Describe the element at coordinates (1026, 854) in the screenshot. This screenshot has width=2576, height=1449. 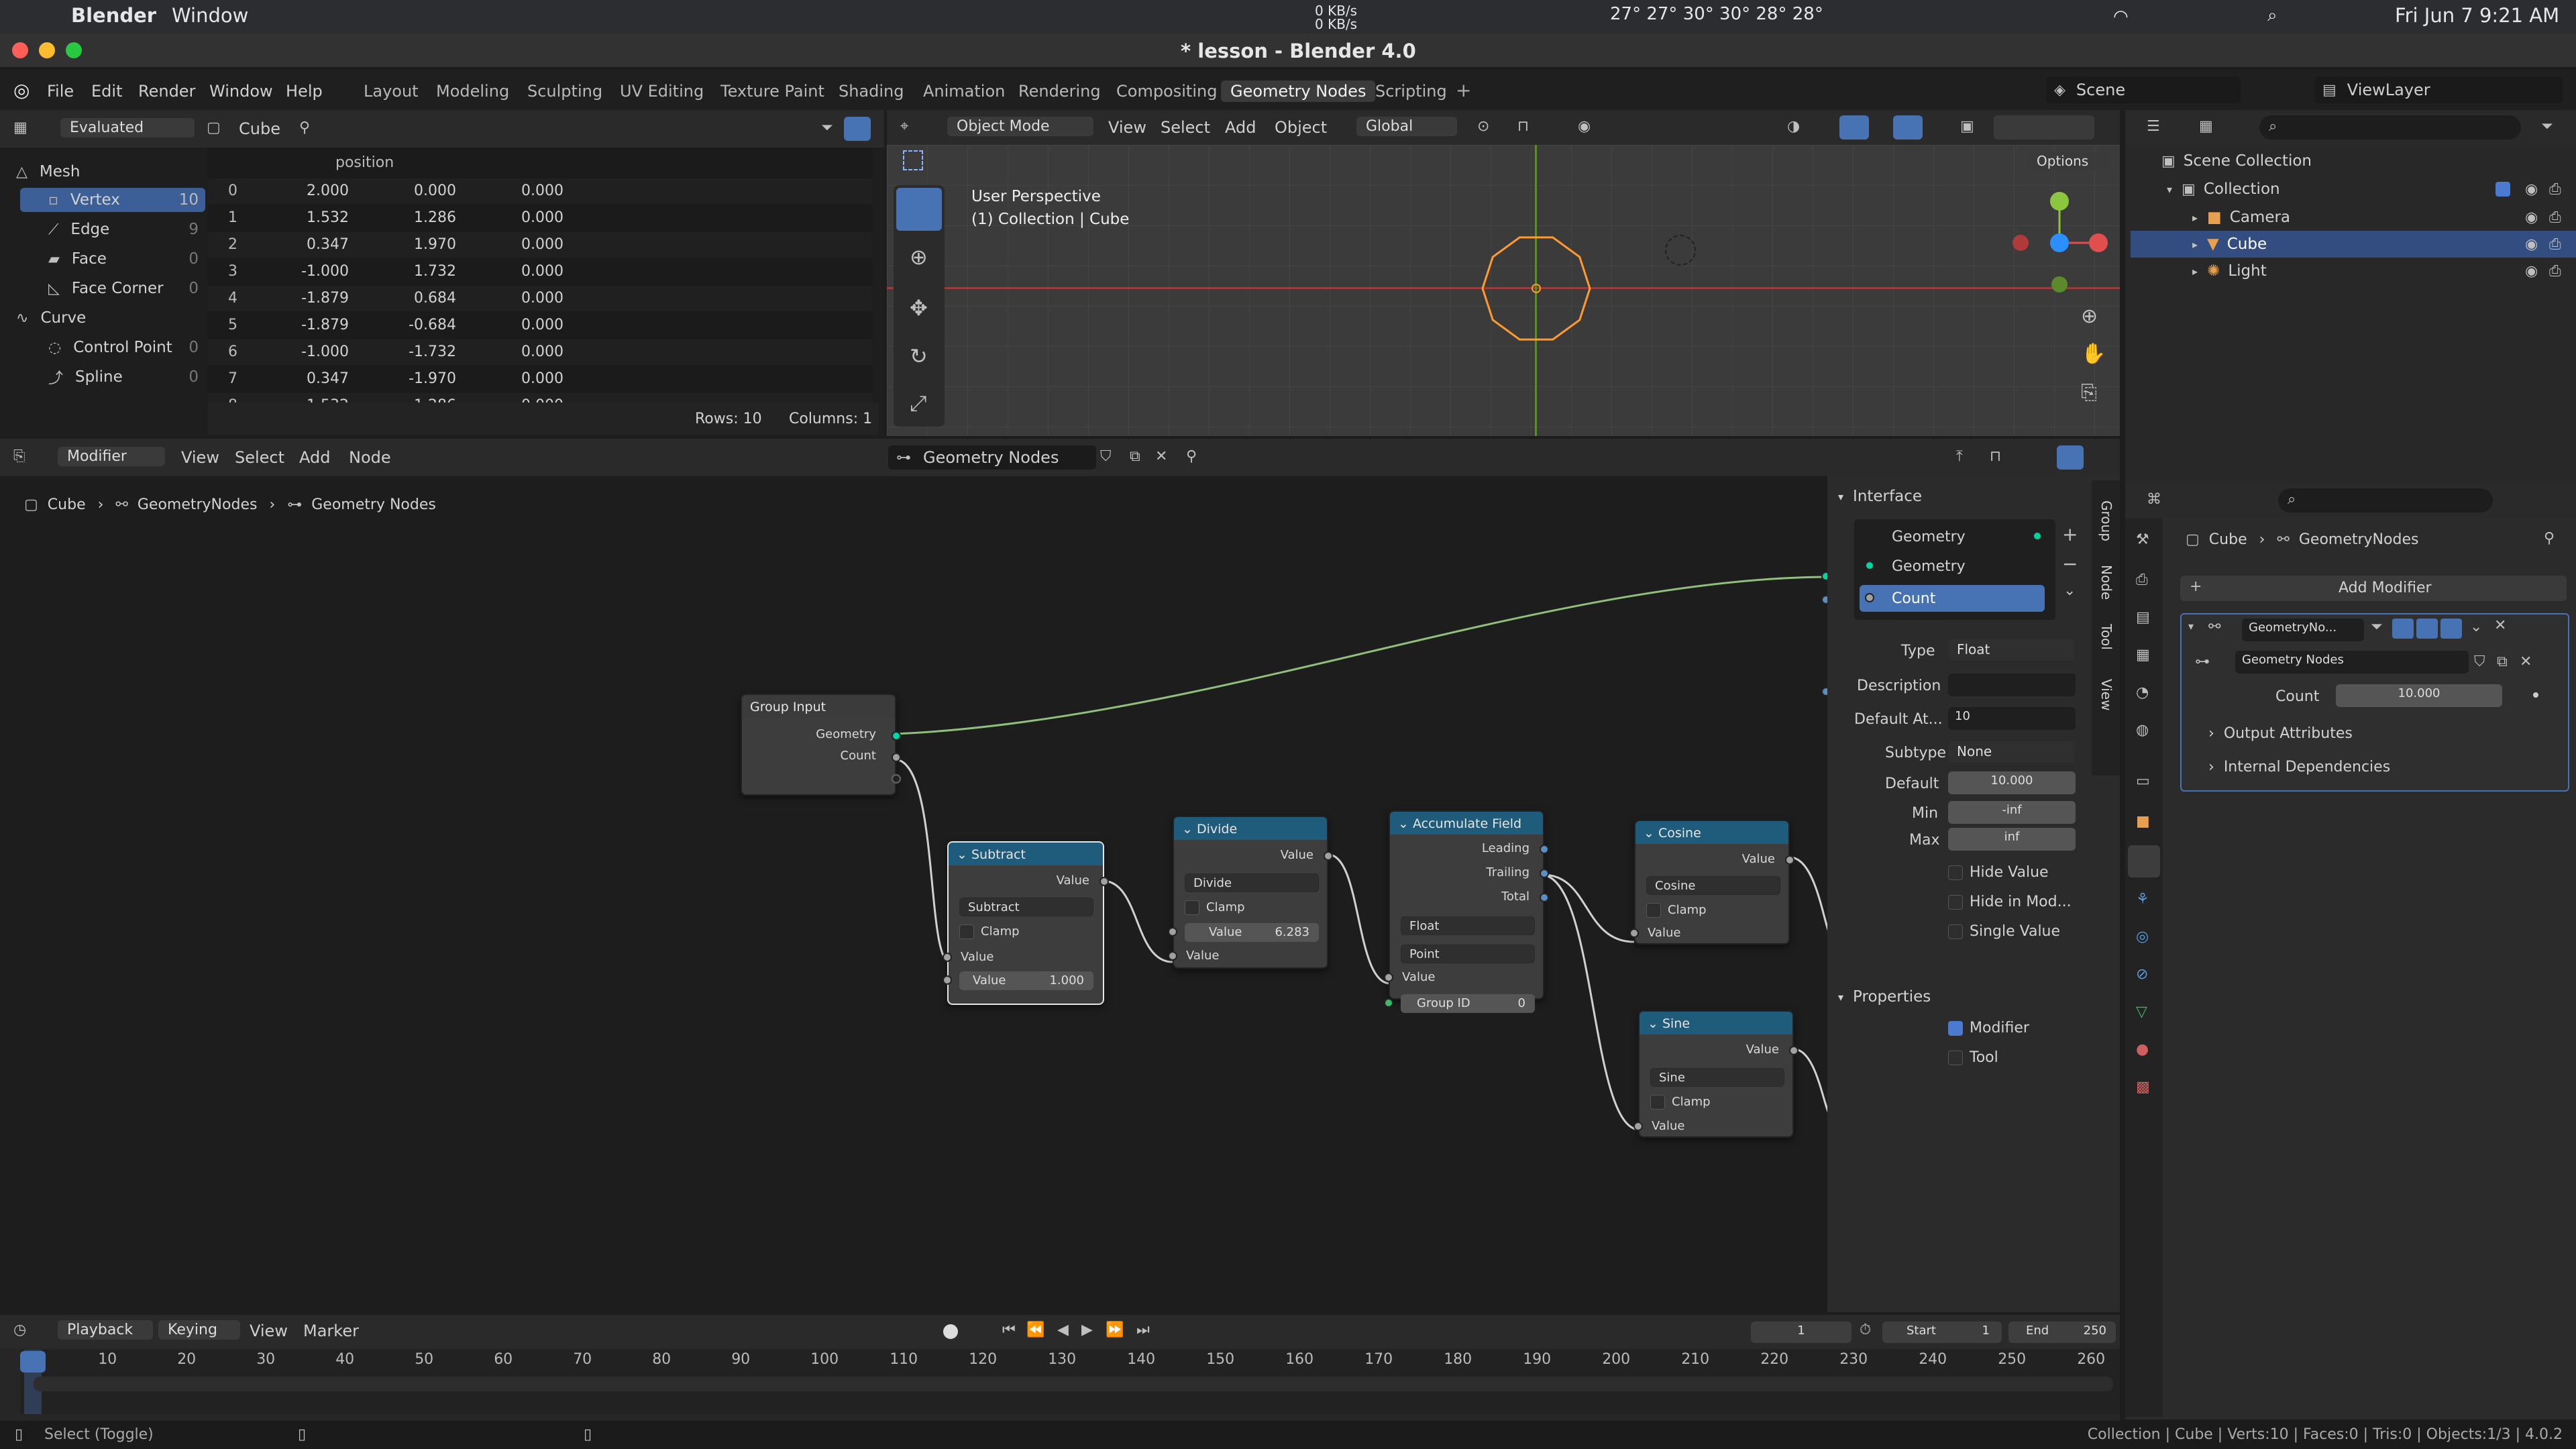
I see `node-header: ⌄ Subtract` at that location.